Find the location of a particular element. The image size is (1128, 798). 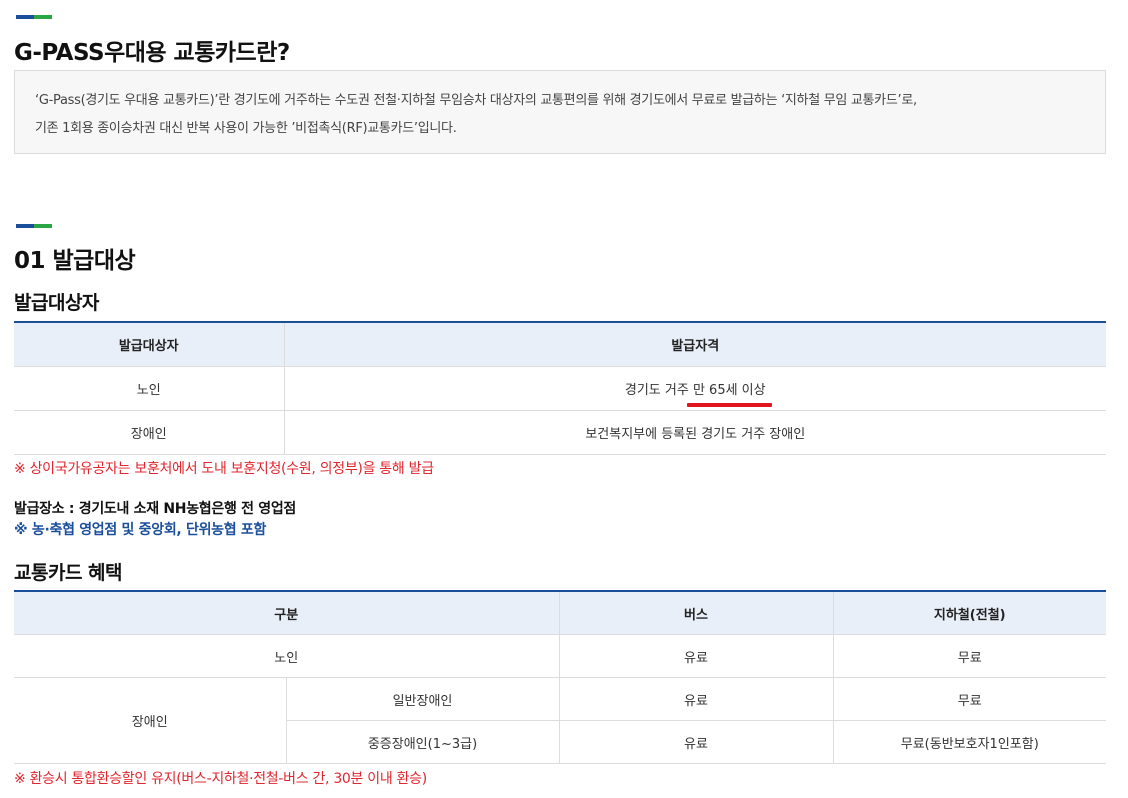

cell-qualification-senior: 경기도 거주 만 65세 이상 is located at coordinates (694, 388).